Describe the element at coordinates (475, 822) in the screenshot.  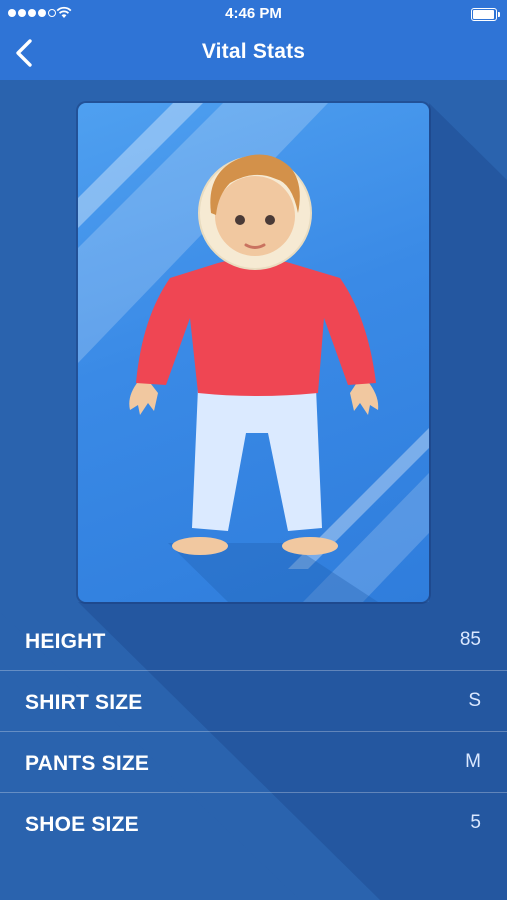
I see `stat-value: 5` at that location.